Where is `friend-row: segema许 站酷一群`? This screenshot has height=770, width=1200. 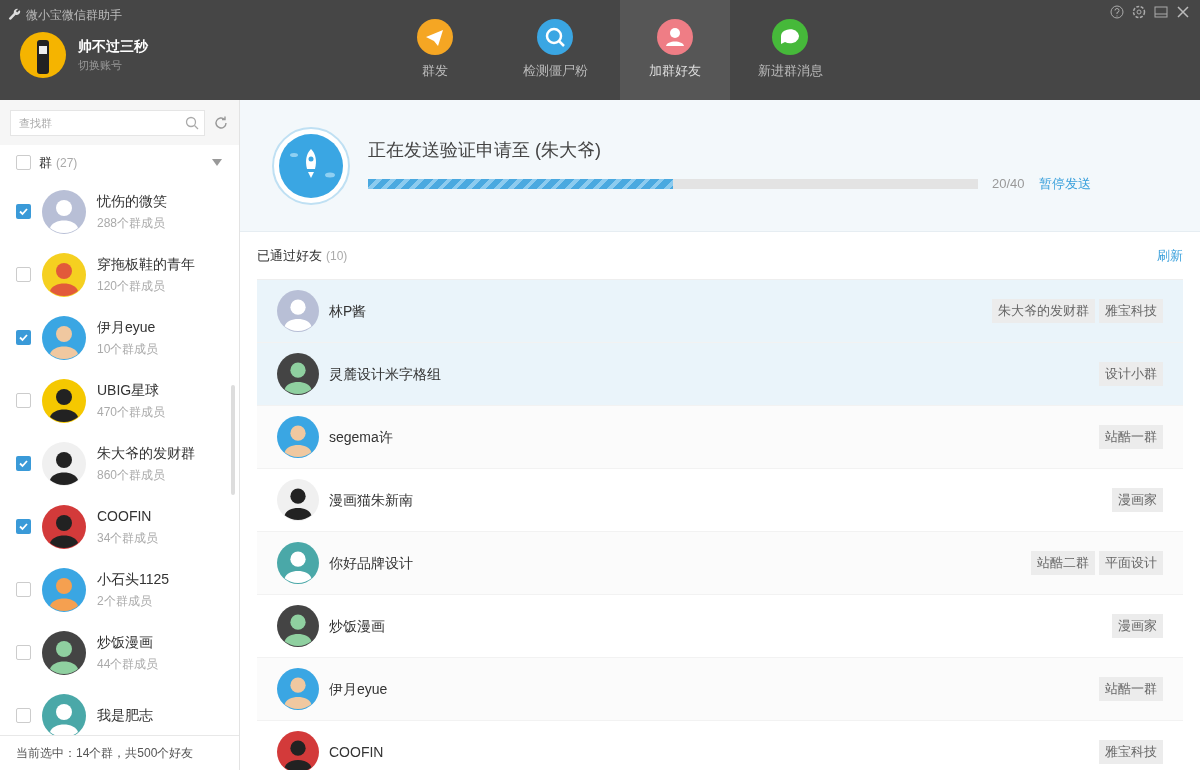 friend-row: segema许 站酷一群 is located at coordinates (720, 437).